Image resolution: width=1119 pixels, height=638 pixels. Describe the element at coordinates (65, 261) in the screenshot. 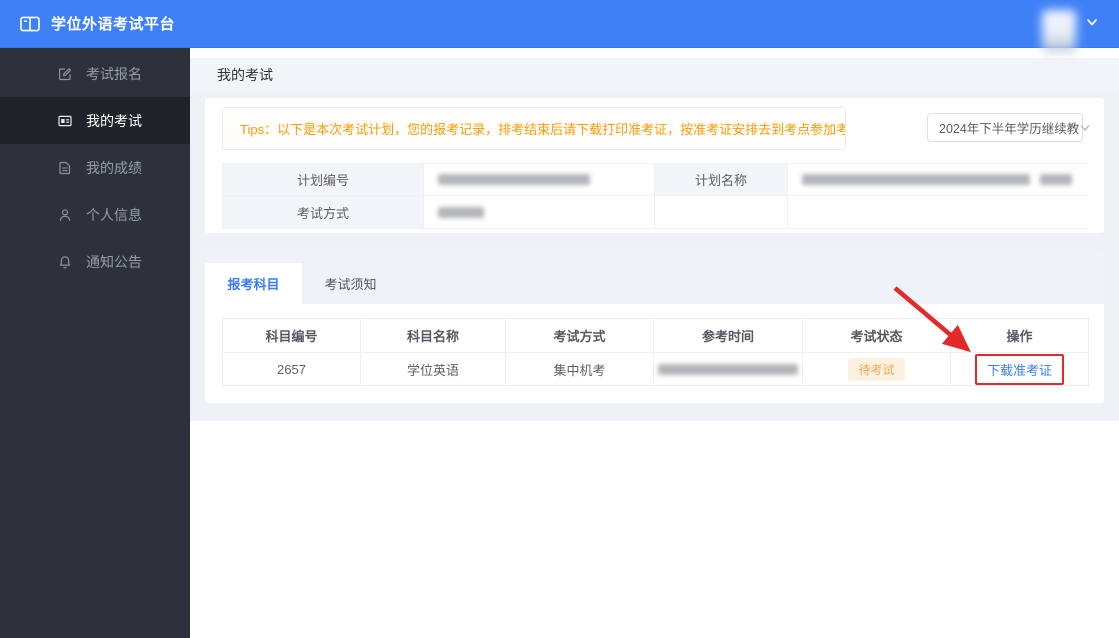

I see `bell-icon` at that location.